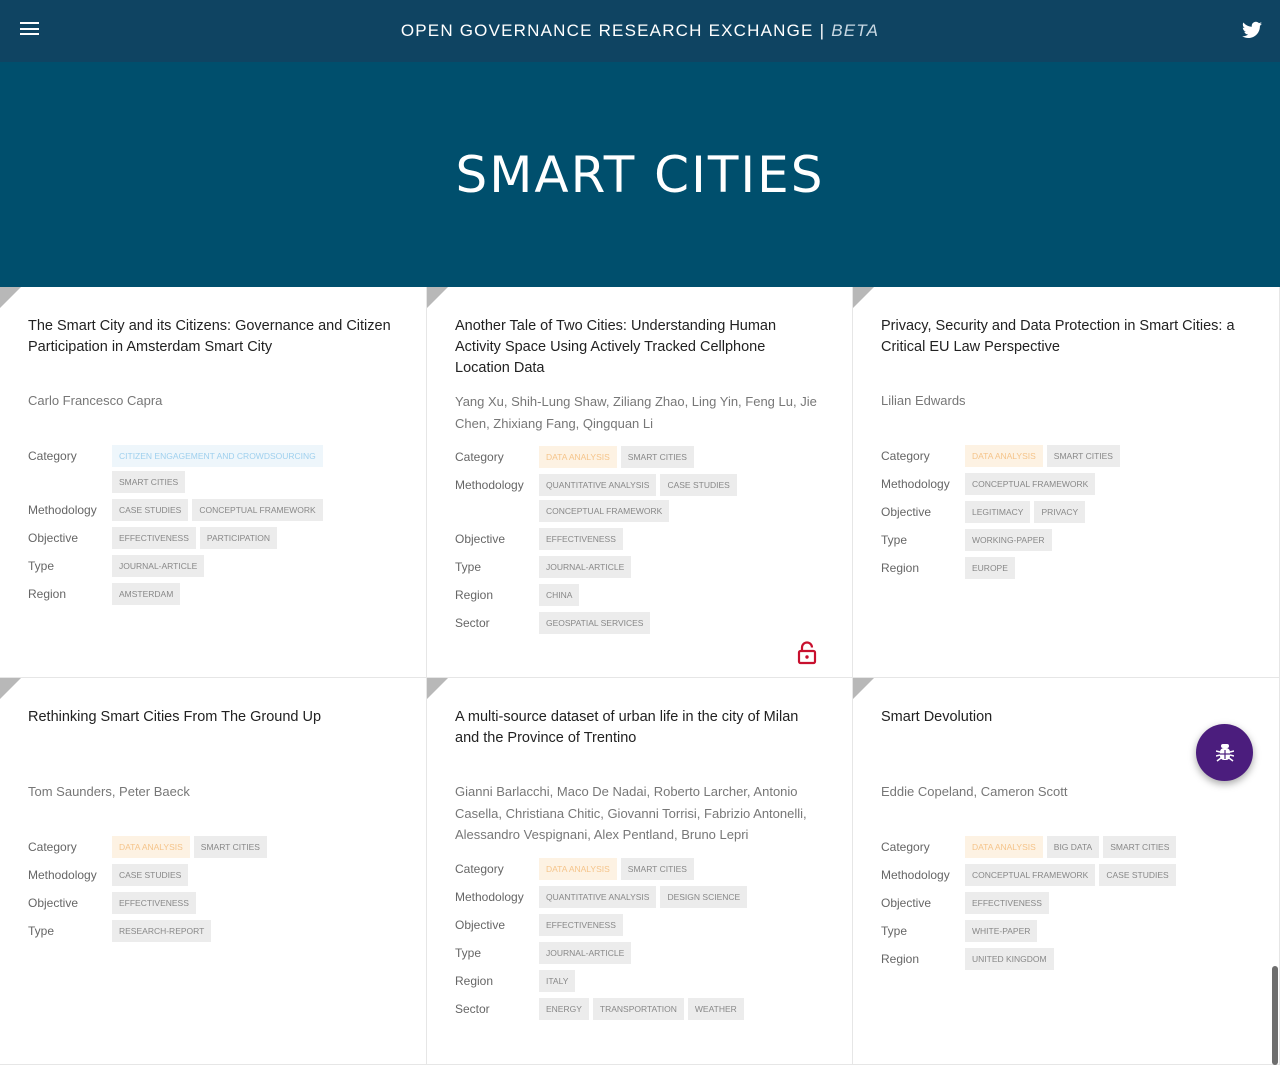  What do you see at coordinates (217, 456) in the screenshot?
I see `tag: CITIZEN ENGAGEMENT AND CROWDSOURCING` at bounding box center [217, 456].